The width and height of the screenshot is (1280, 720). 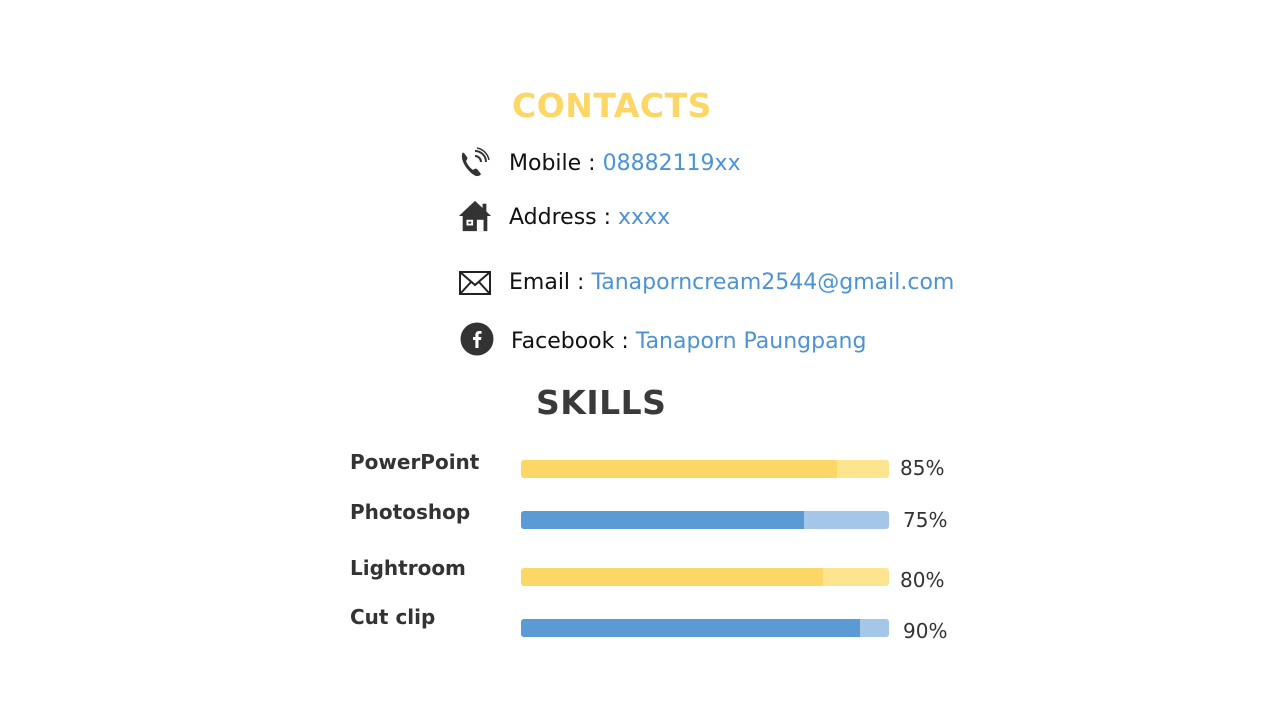 What do you see at coordinates (922, 468) in the screenshot?
I see `skill-percent-powerpoint: 85%` at bounding box center [922, 468].